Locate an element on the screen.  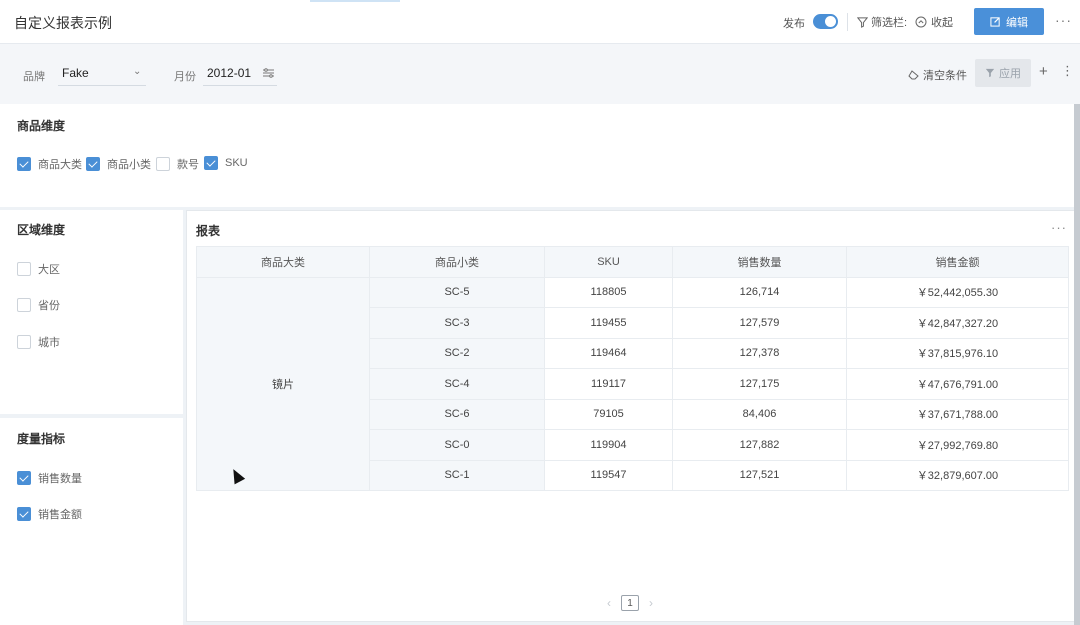
checkbox-label: 商品大类 is located at coordinates (60, 165).